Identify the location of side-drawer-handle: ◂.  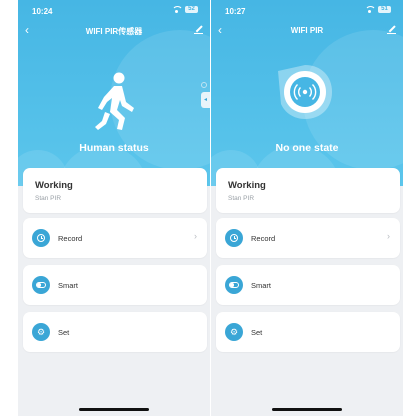
(205, 100).